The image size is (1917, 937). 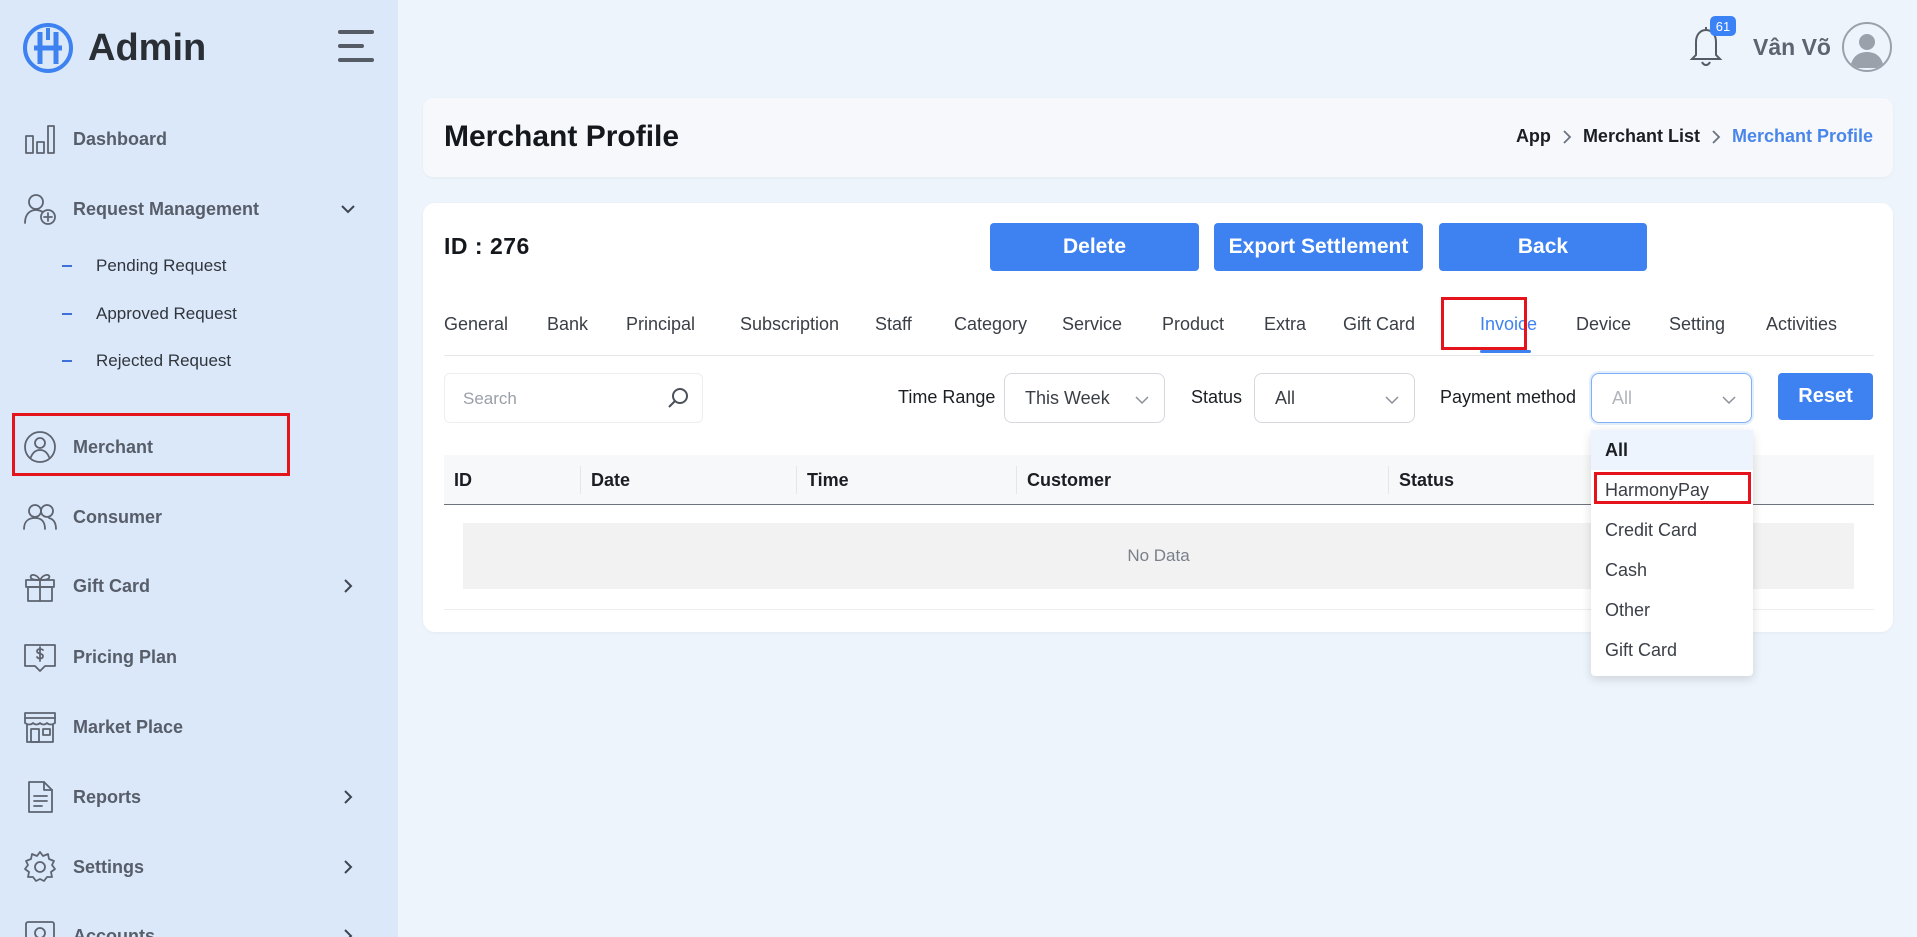 What do you see at coordinates (1723, 26) in the screenshot?
I see `notification-badge: 61` at bounding box center [1723, 26].